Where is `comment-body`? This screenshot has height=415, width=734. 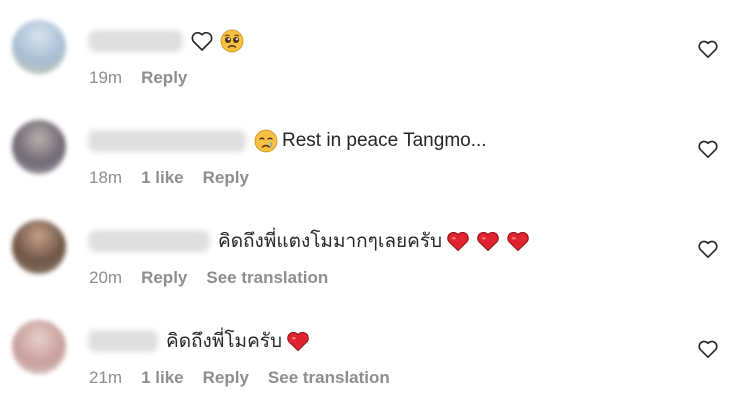
comment-body is located at coordinates (217, 41).